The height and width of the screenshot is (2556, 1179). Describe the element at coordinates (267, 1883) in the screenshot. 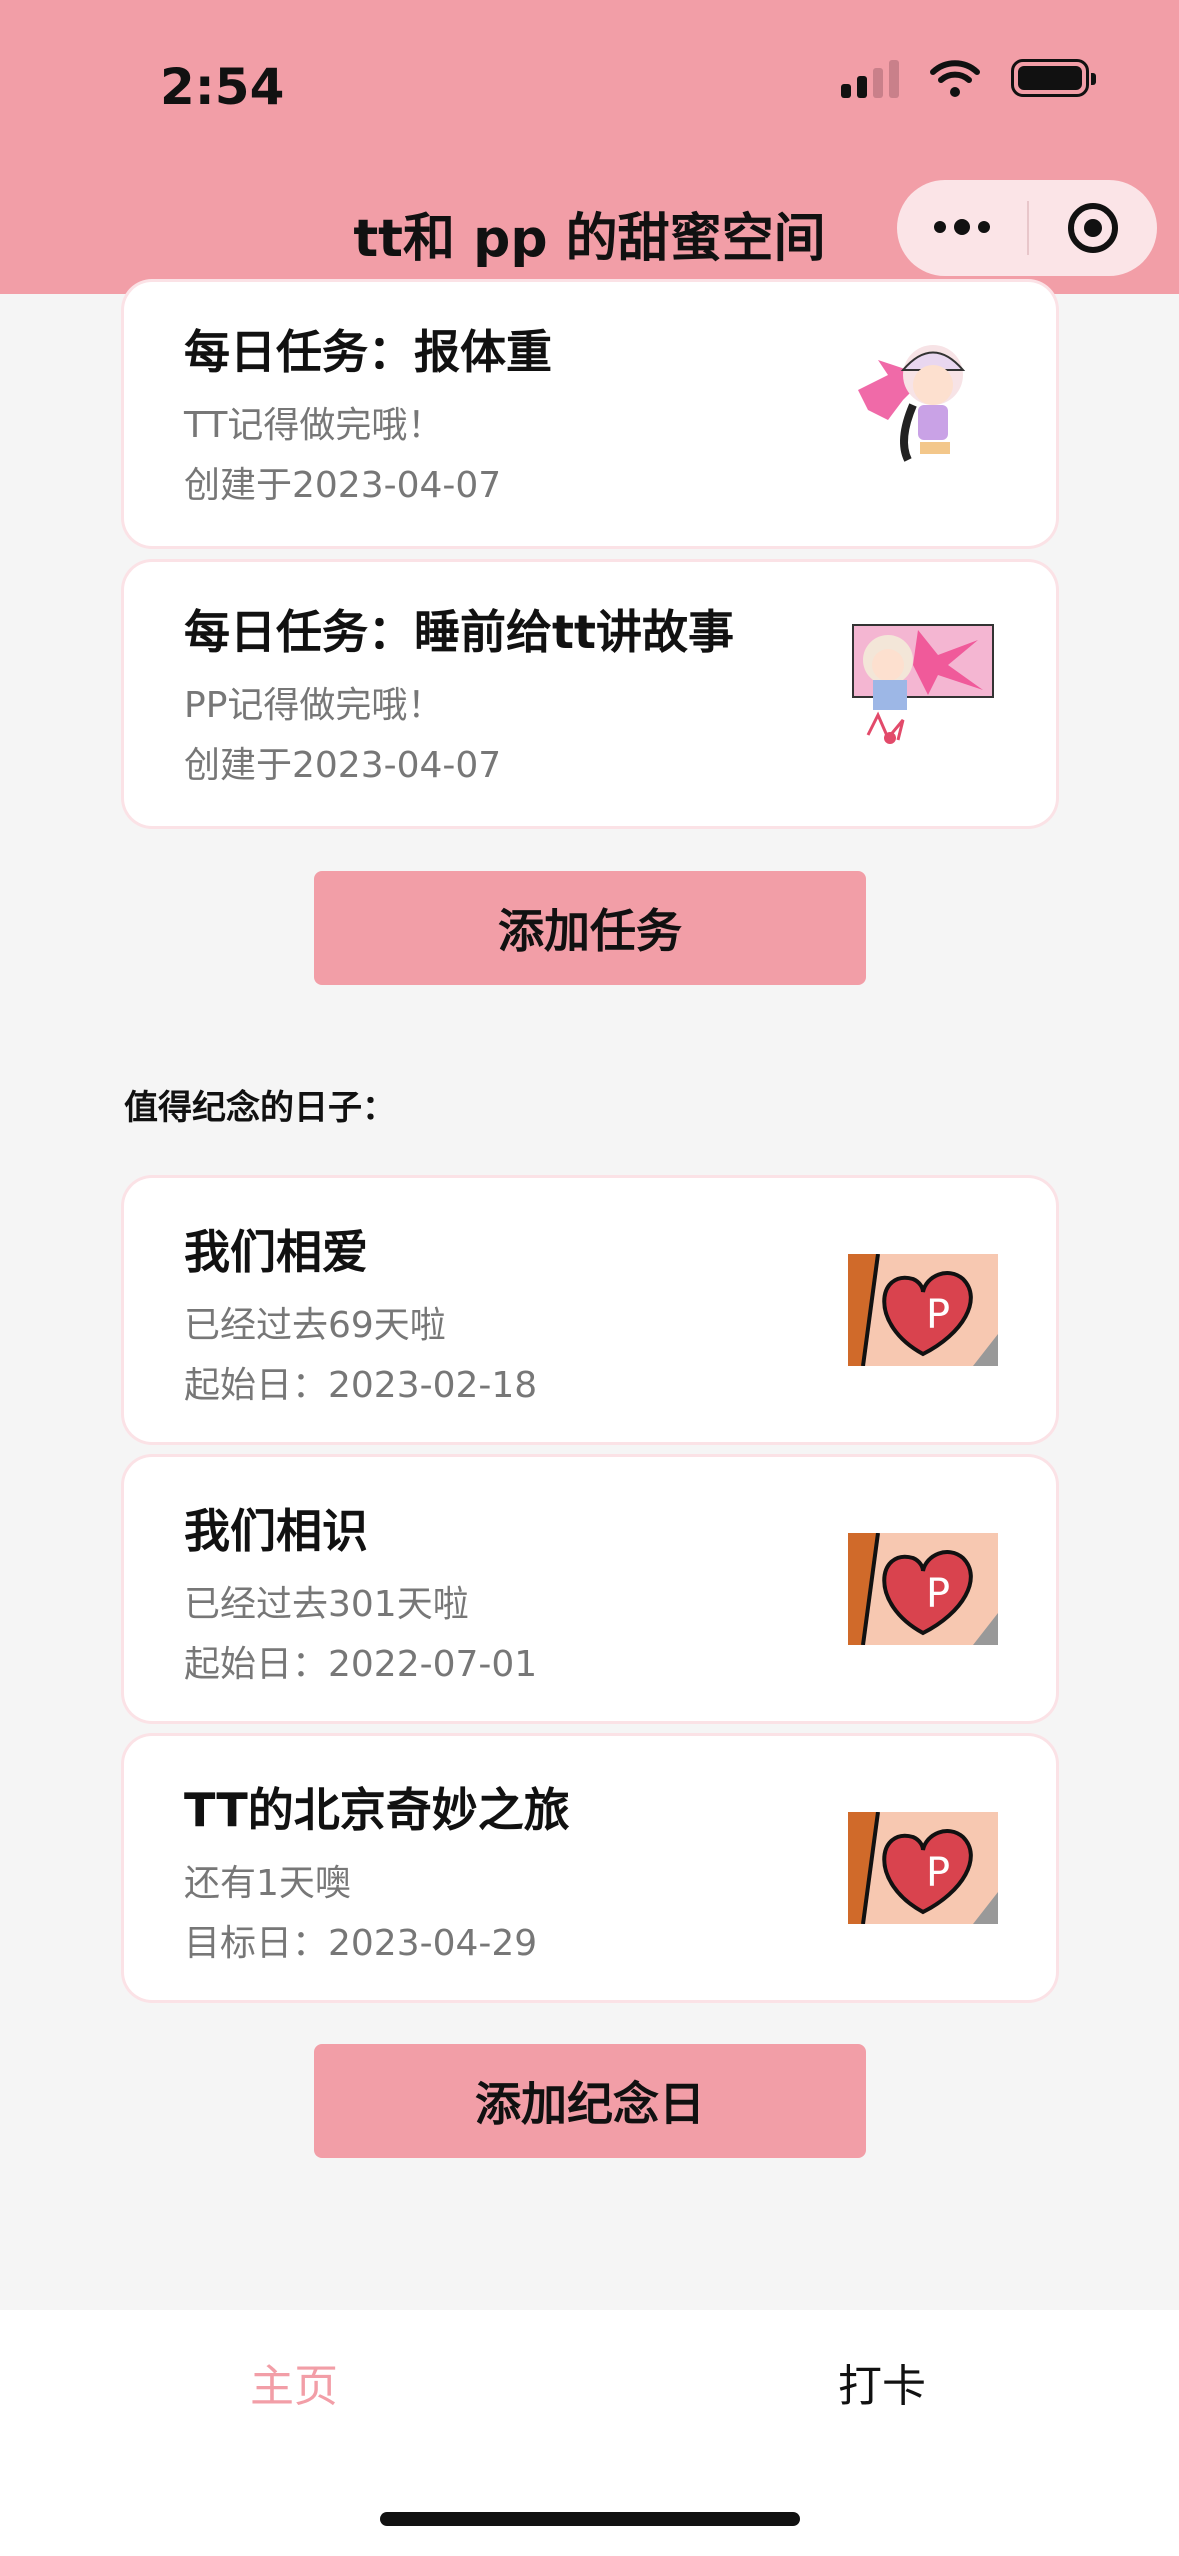

I see `anniversary-subtitle: 还有1天噢` at that location.